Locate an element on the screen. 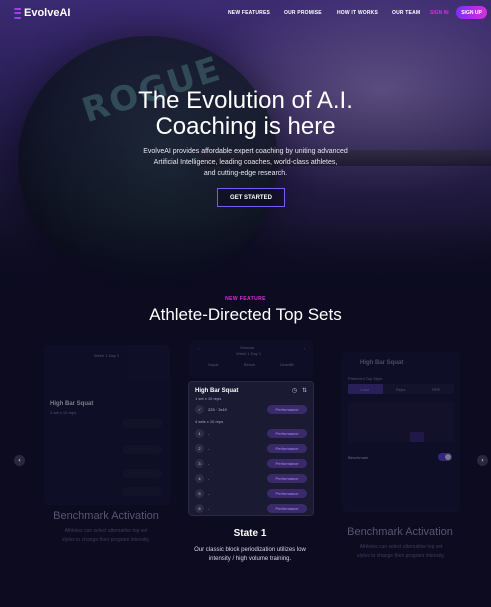 Image resolution: width=491 pixels, height=607 pixels. carousel-next-button: › is located at coordinates (482, 460).